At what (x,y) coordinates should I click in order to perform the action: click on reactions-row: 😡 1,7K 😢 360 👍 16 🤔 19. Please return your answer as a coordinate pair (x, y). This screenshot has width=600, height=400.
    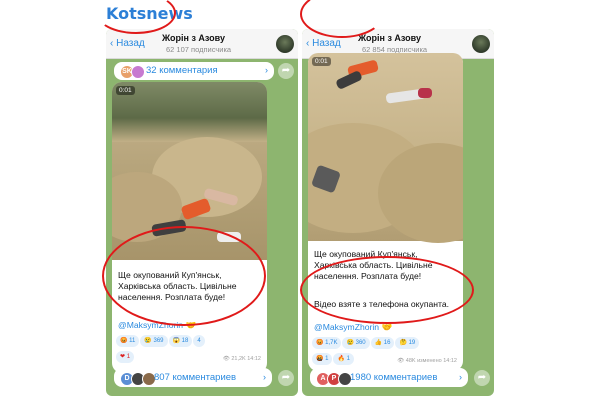
    Looking at the image, I should click on (366, 343).